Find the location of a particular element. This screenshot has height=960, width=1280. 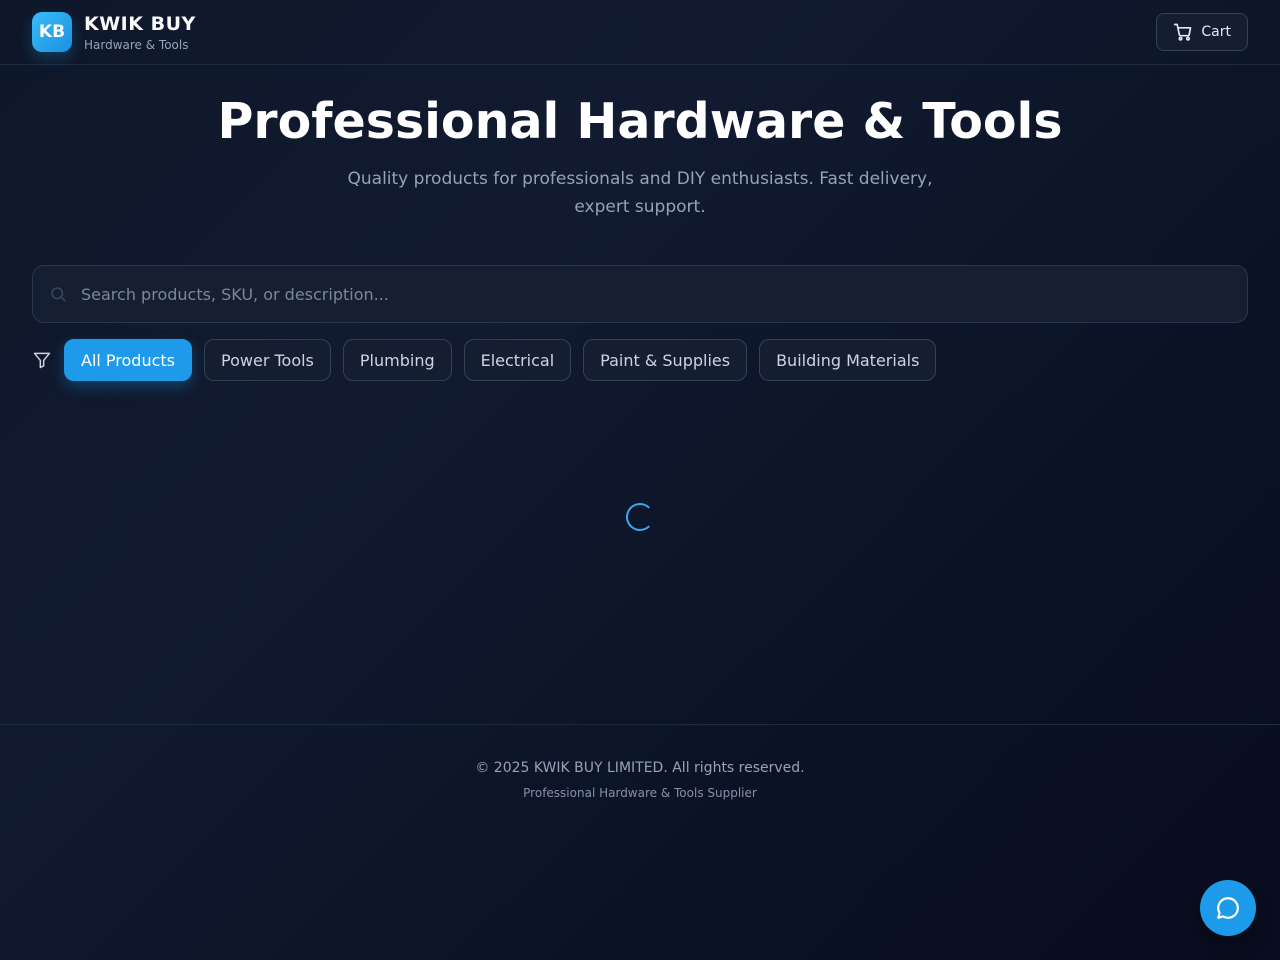

category-chip-plumbing: Plumbing is located at coordinates (397, 360).